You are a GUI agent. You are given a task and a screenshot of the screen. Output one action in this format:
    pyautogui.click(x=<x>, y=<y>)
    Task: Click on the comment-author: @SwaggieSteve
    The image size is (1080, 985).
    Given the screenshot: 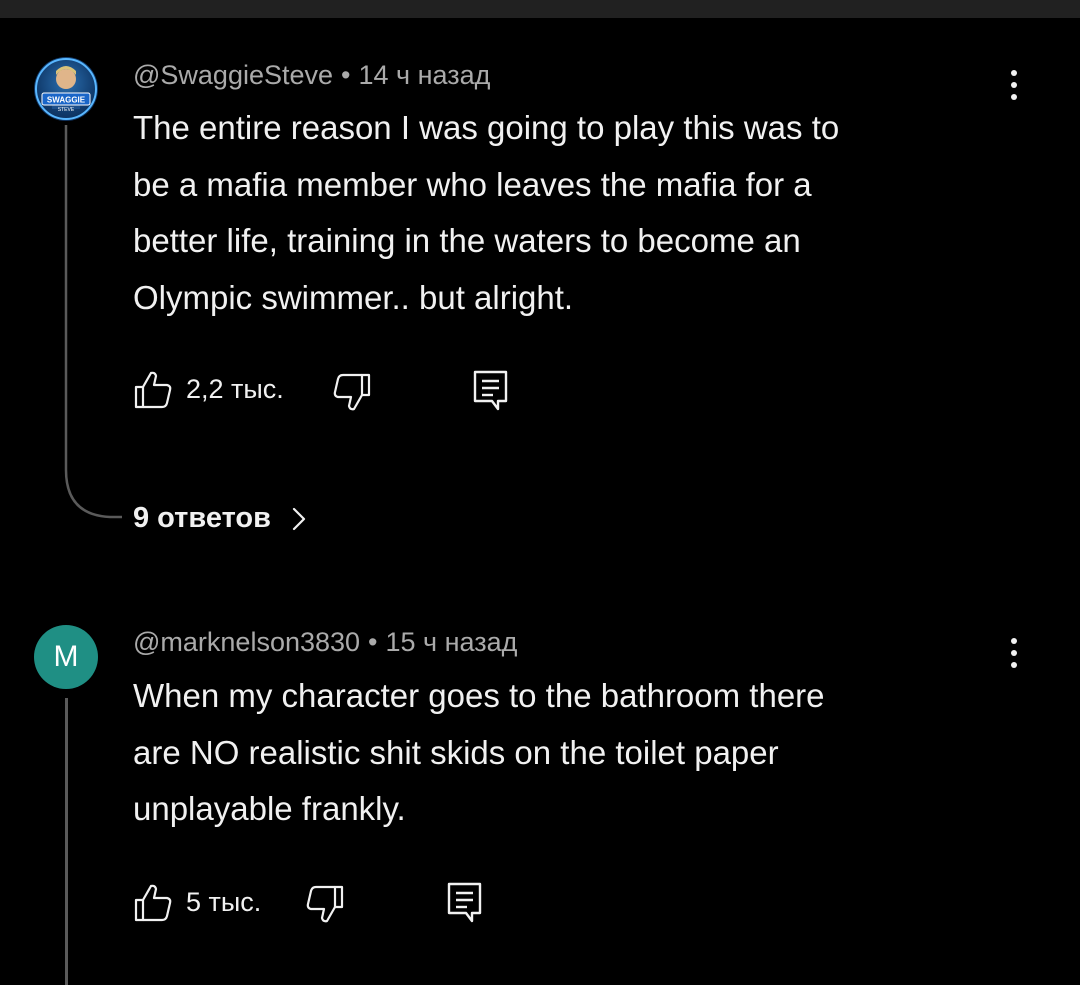 What is the action you would take?
    pyautogui.click(x=233, y=75)
    